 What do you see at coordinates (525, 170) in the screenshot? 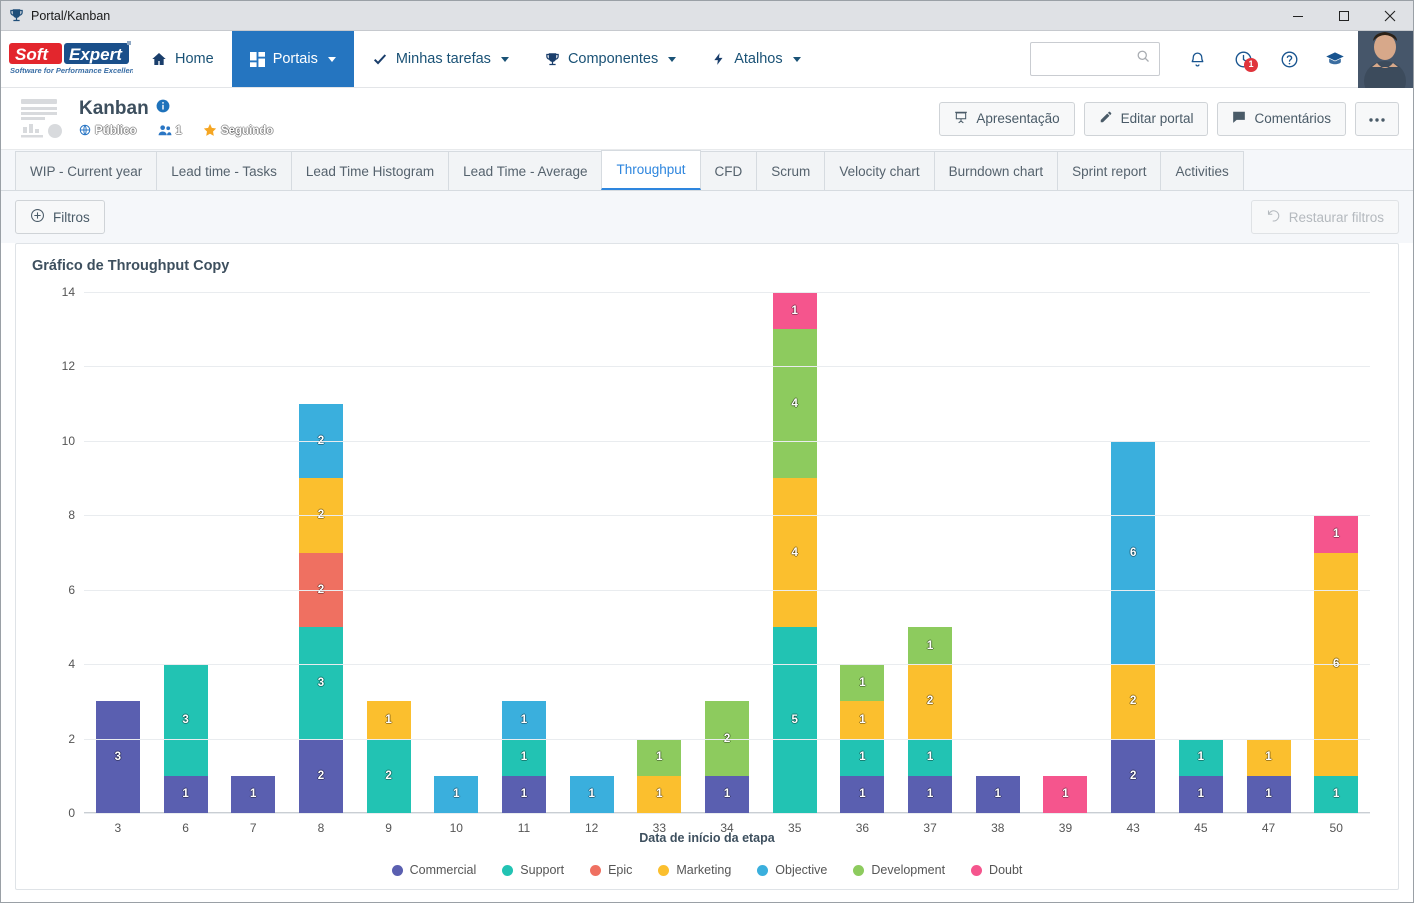
I see `tab-lead-time-average: Lead Time - Average` at bounding box center [525, 170].